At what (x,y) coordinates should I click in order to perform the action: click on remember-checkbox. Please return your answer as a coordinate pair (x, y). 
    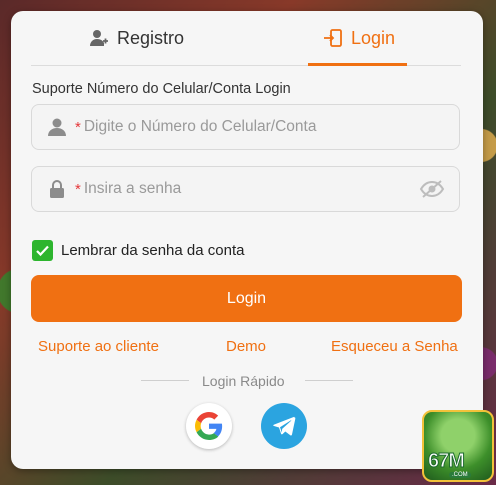
    Looking at the image, I should click on (42, 250).